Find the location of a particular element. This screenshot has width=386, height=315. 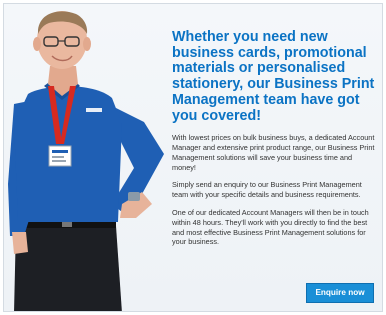

enquire-now-button: Enquire now is located at coordinates (340, 293).